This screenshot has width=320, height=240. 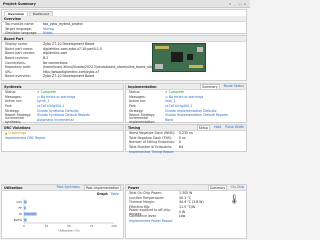 What do you see at coordinates (64, 115) in the screenshot?
I see `row-value-text: Vivado Synthesis Default Reports` at bounding box center [64, 115].